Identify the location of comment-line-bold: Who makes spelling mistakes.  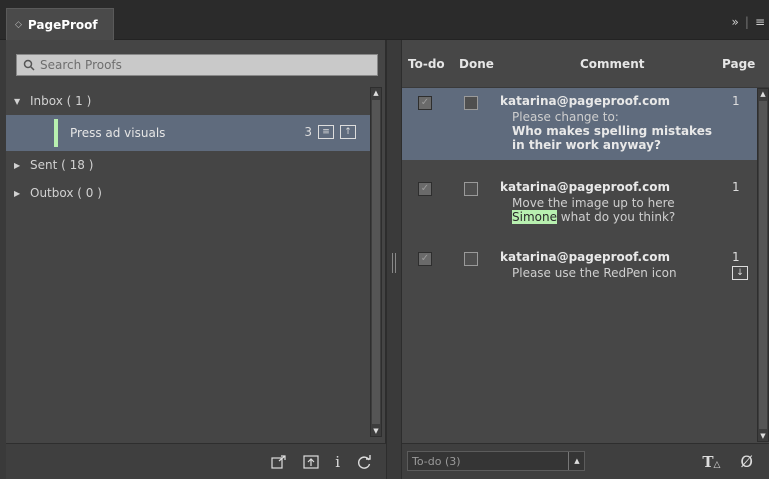
(612, 131).